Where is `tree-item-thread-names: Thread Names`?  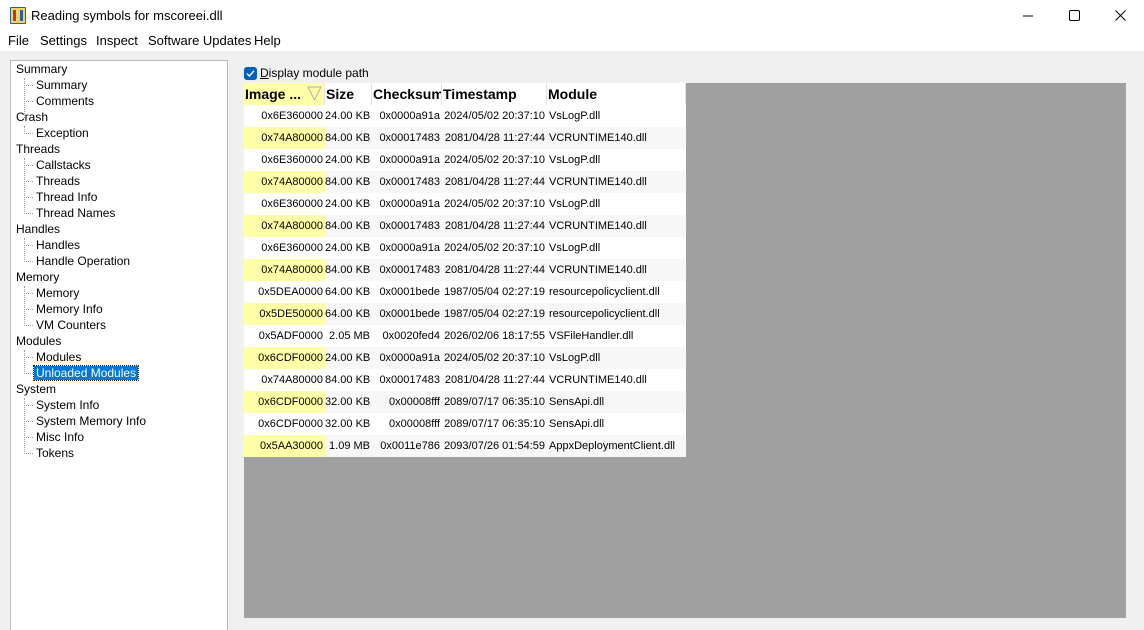 tree-item-thread-names: Thread Names is located at coordinates (70, 213).